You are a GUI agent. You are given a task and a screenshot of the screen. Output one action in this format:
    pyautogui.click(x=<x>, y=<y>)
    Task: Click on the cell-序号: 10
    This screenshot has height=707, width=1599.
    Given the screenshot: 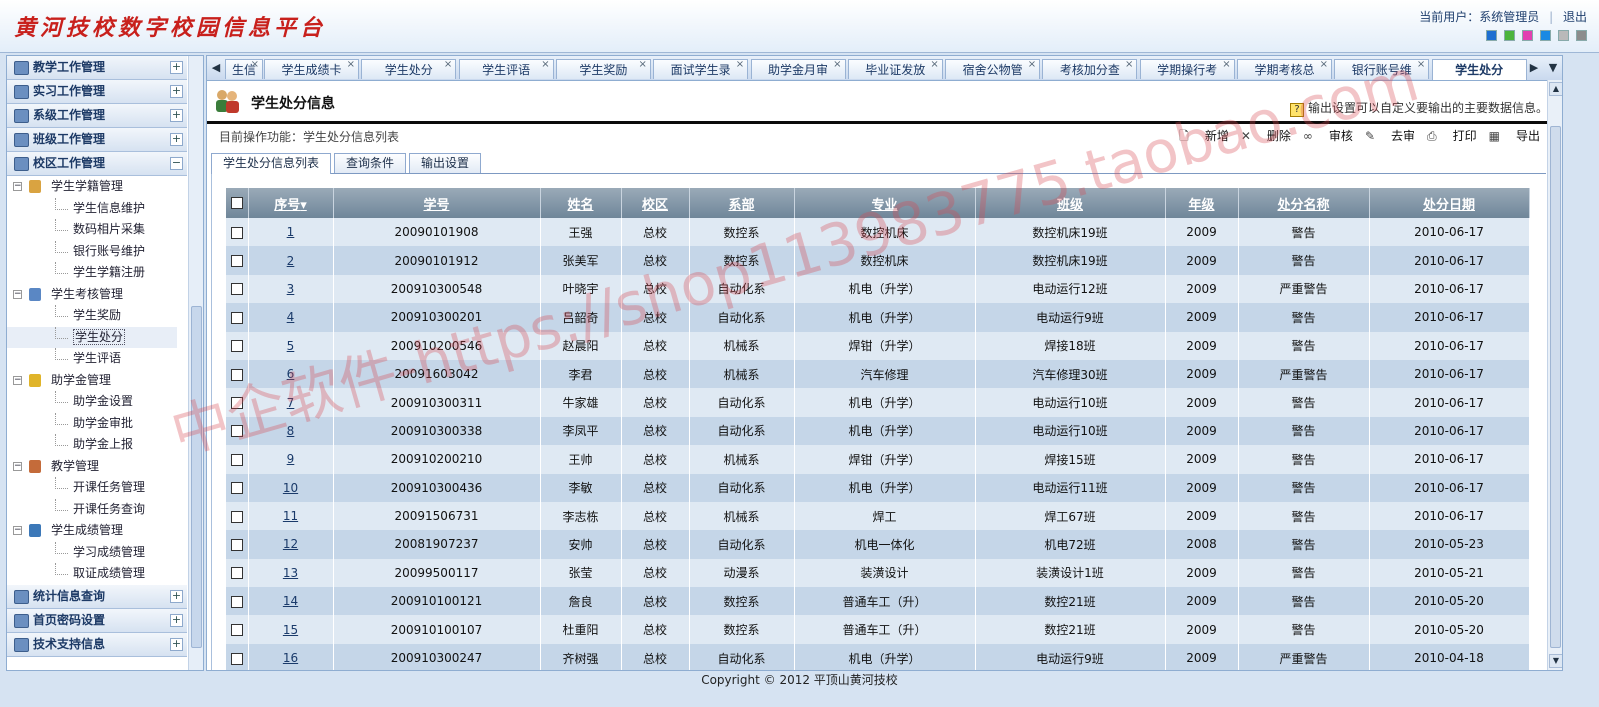 What is the action you would take?
    pyautogui.click(x=291, y=487)
    